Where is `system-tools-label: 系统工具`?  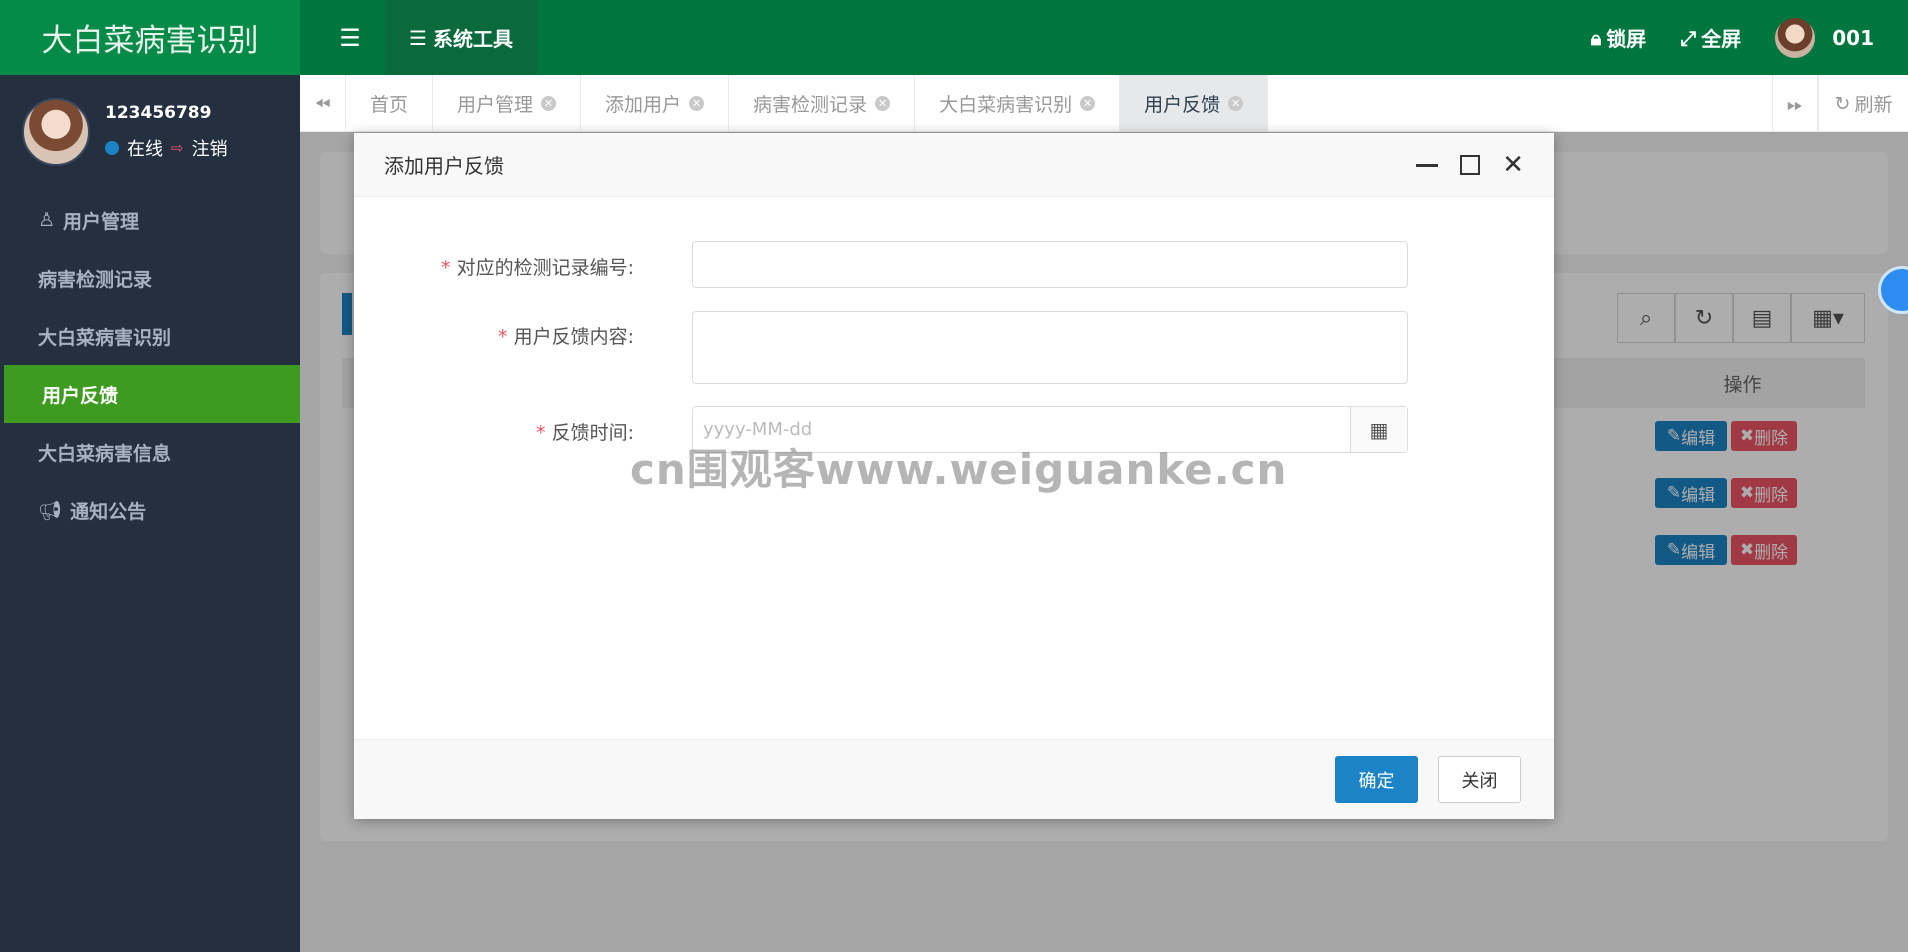
system-tools-label: 系统工具 is located at coordinates (472, 39).